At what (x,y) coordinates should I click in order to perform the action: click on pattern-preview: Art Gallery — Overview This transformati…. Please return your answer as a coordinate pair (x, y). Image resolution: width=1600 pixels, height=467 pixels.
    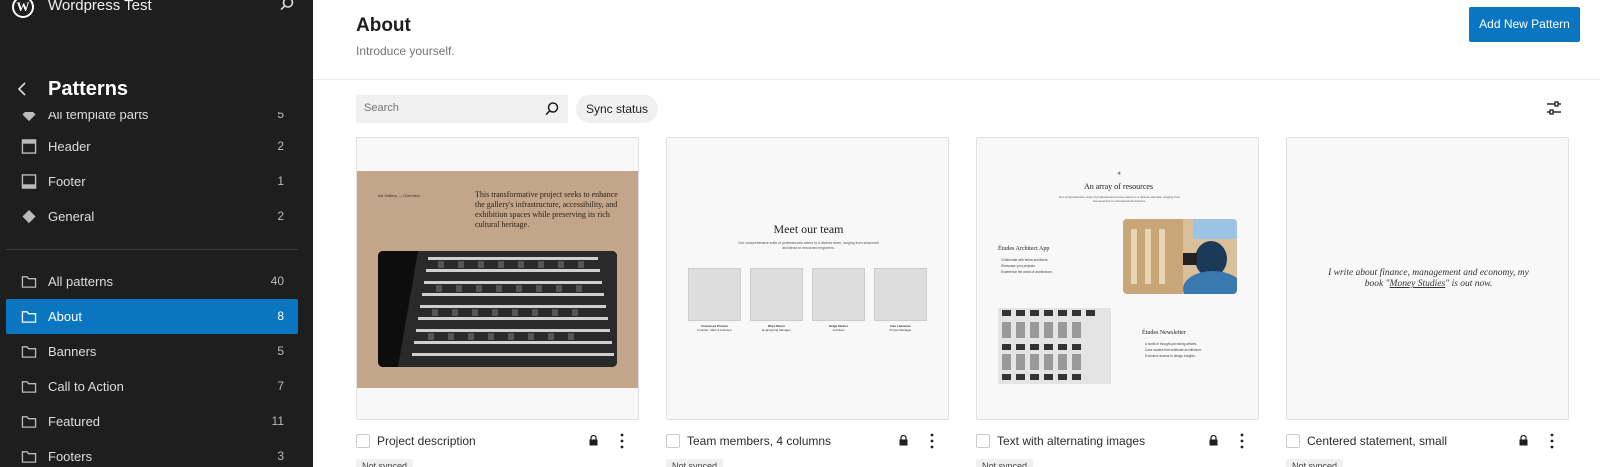
    Looking at the image, I should click on (497, 279).